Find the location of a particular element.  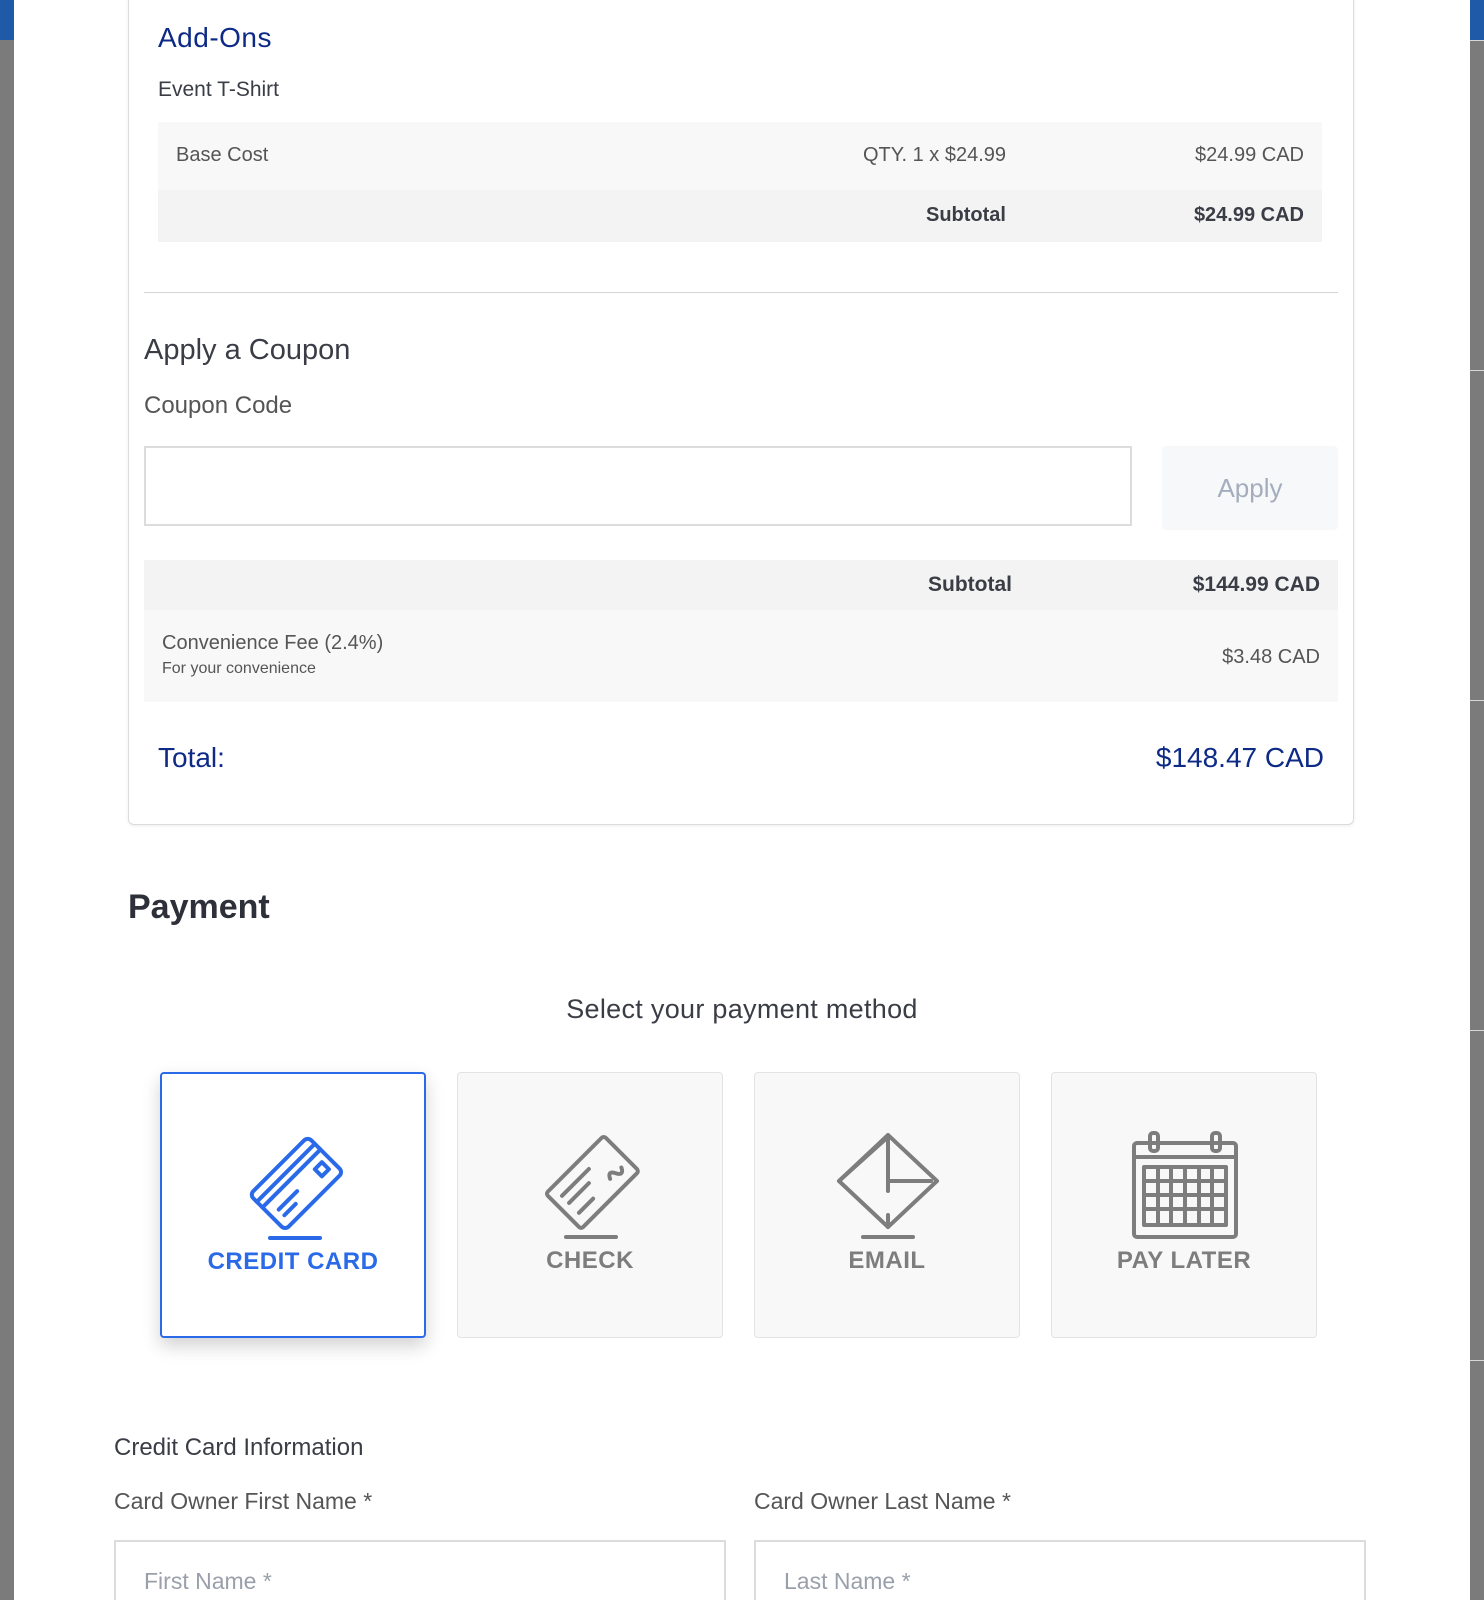

backdrop-header-right is located at coordinates (1477, 20).